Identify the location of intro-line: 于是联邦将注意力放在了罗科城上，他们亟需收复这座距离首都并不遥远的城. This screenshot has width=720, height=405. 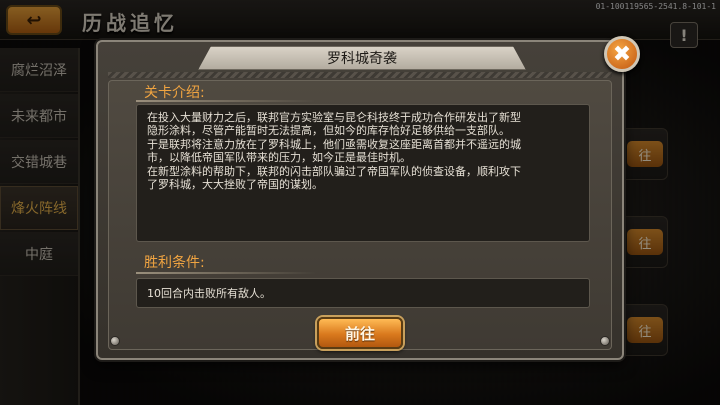
(334, 144).